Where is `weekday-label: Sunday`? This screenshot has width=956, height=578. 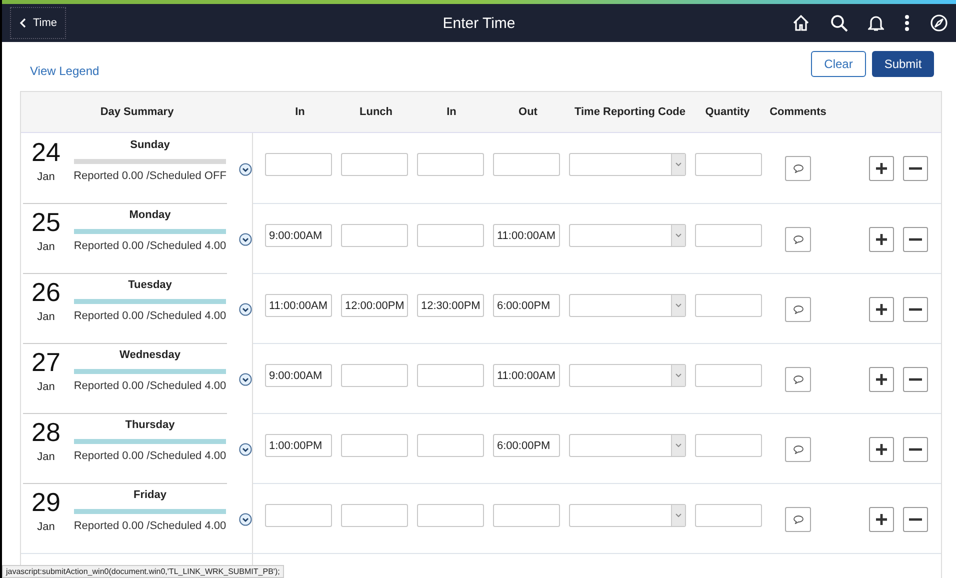
weekday-label: Sunday is located at coordinates (150, 145).